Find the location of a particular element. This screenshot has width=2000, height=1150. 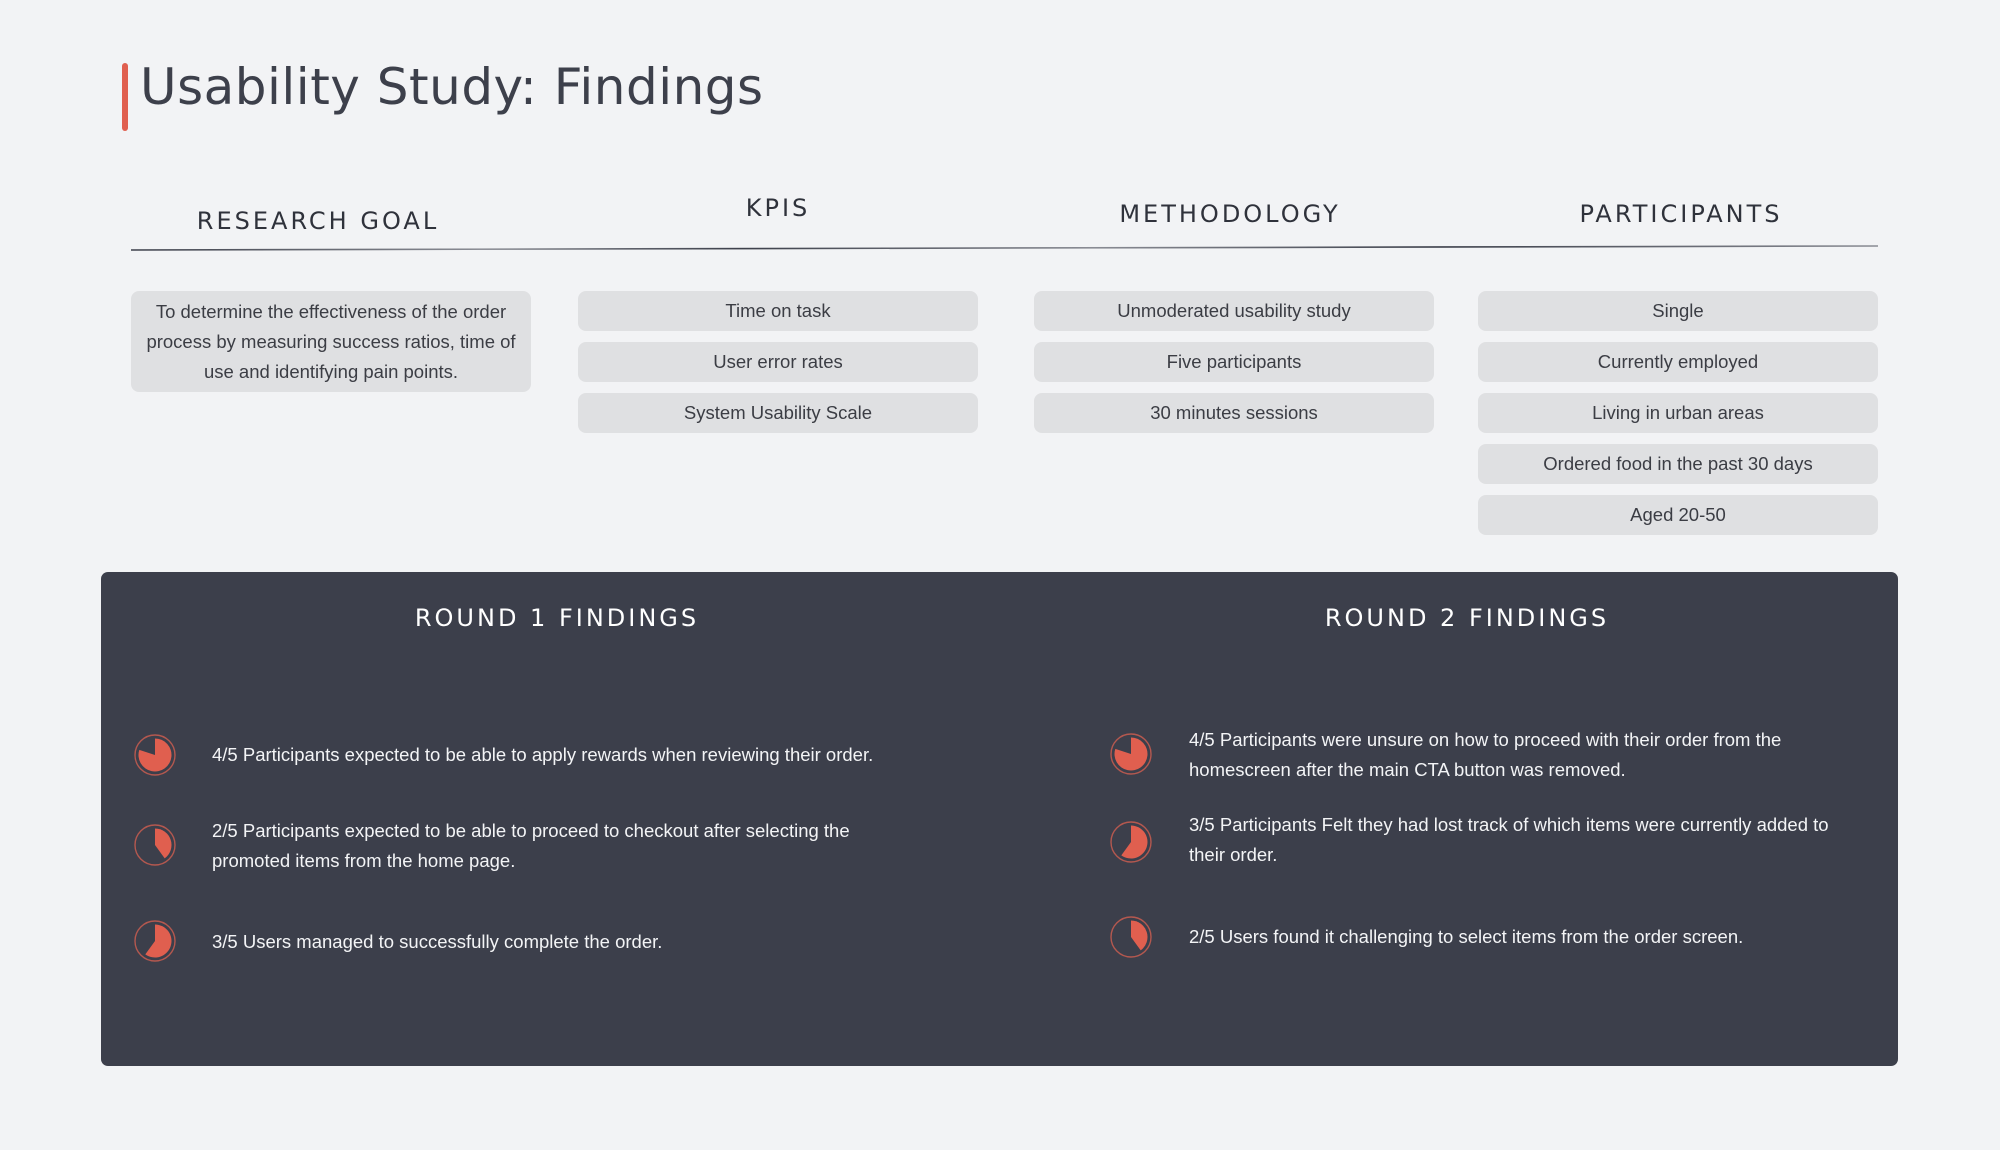

kpis-header: KPIS is located at coordinates (778, 208).